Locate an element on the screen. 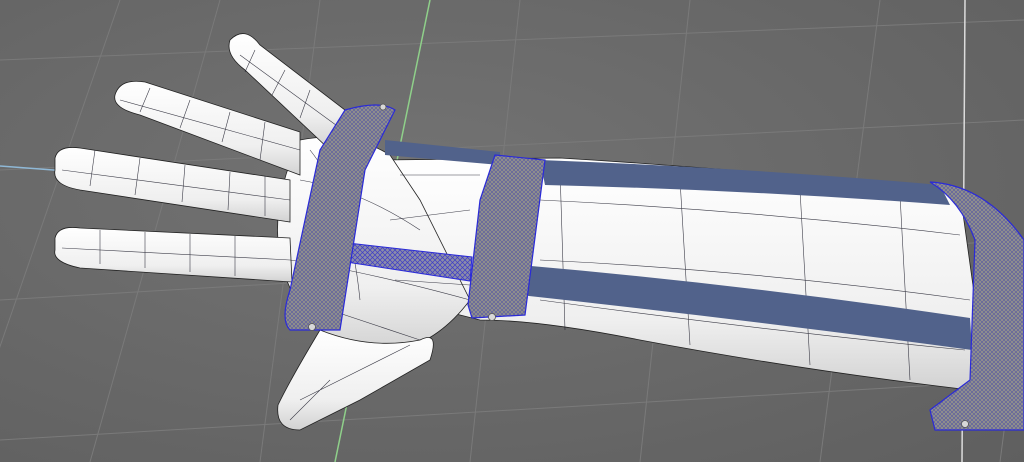 Image resolution: width=1024 pixels, height=462 pixels. screw-wrist-strap is located at coordinates (492, 317).